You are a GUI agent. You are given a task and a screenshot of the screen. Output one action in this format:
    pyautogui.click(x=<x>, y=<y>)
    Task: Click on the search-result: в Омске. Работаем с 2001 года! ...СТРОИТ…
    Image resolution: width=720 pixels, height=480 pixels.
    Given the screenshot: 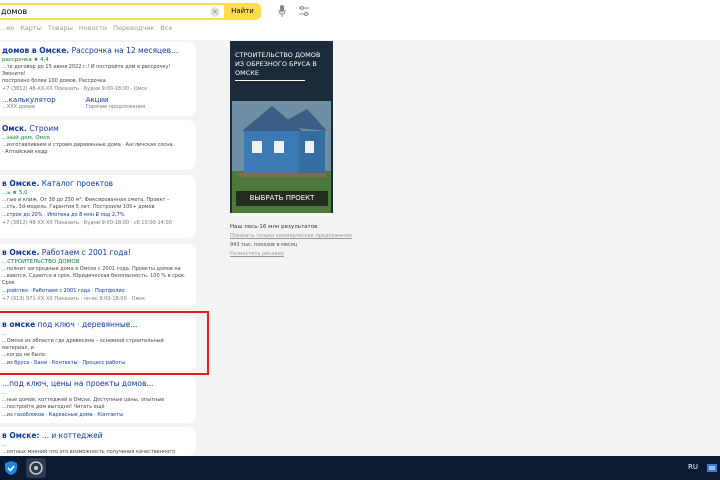 What is the action you would take?
    pyautogui.click(x=98, y=275)
    